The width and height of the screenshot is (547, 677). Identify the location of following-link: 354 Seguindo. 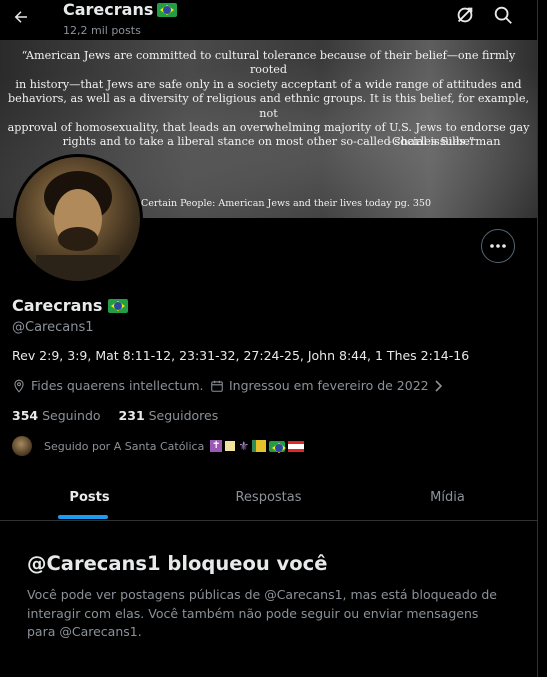
(56, 415).